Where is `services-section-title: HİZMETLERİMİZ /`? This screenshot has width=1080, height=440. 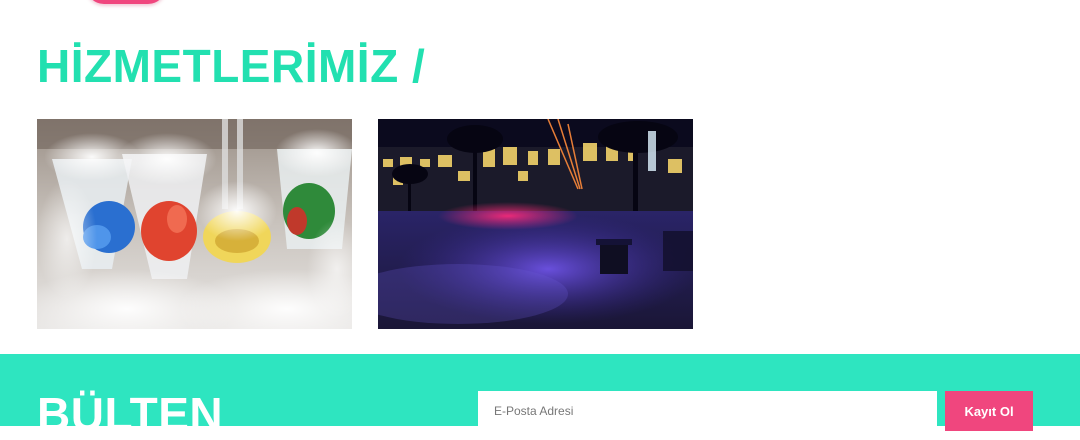
services-section-title: HİZMETLERİMİZ / is located at coordinates (231, 66).